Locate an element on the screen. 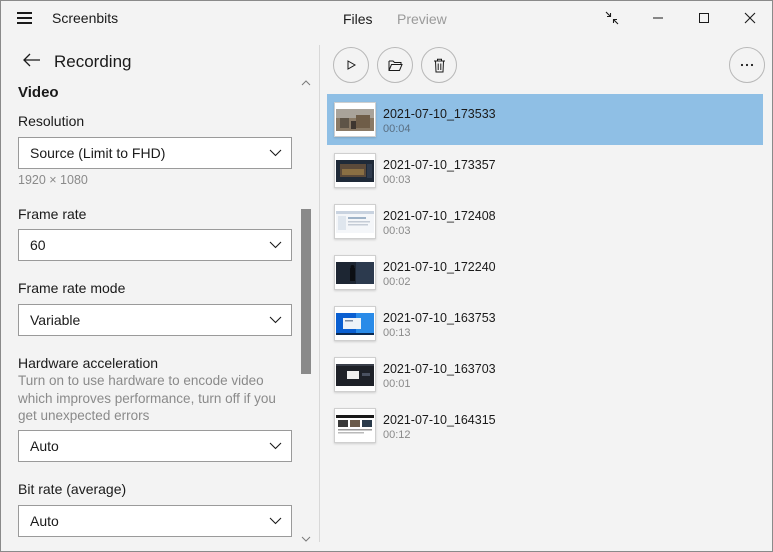 Image resolution: width=773 pixels, height=552 pixels. resolution-hint: 1920 × 1080 is located at coordinates (53, 180).